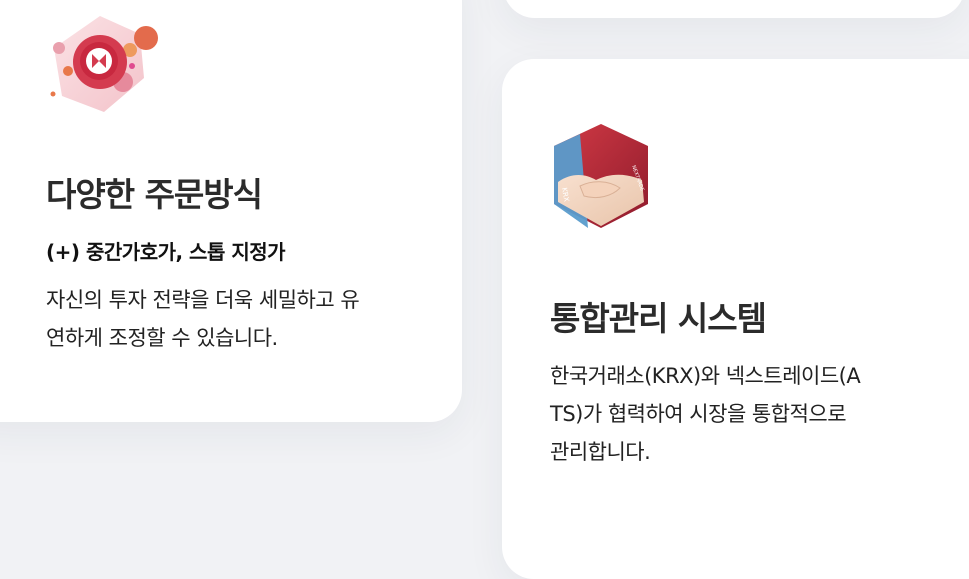 This screenshot has height=579, width=969. Describe the element at coordinates (734, 9) in the screenshot. I see `feature-card-top-partial` at that location.